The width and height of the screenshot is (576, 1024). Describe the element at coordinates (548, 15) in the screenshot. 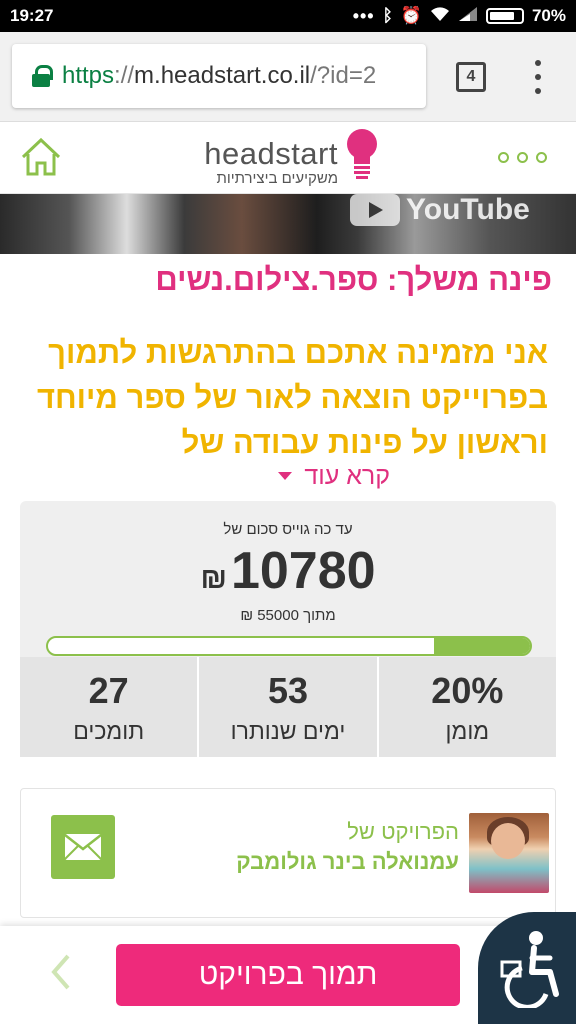

I see `battery-percent: 70%` at that location.